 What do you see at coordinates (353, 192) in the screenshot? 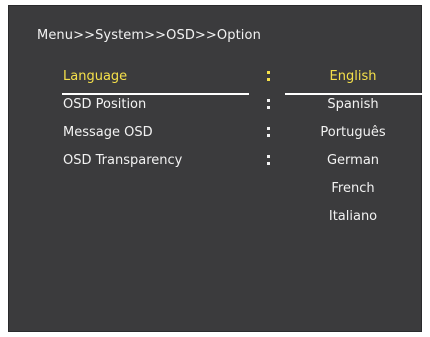
I see `value-french: French` at bounding box center [353, 192].